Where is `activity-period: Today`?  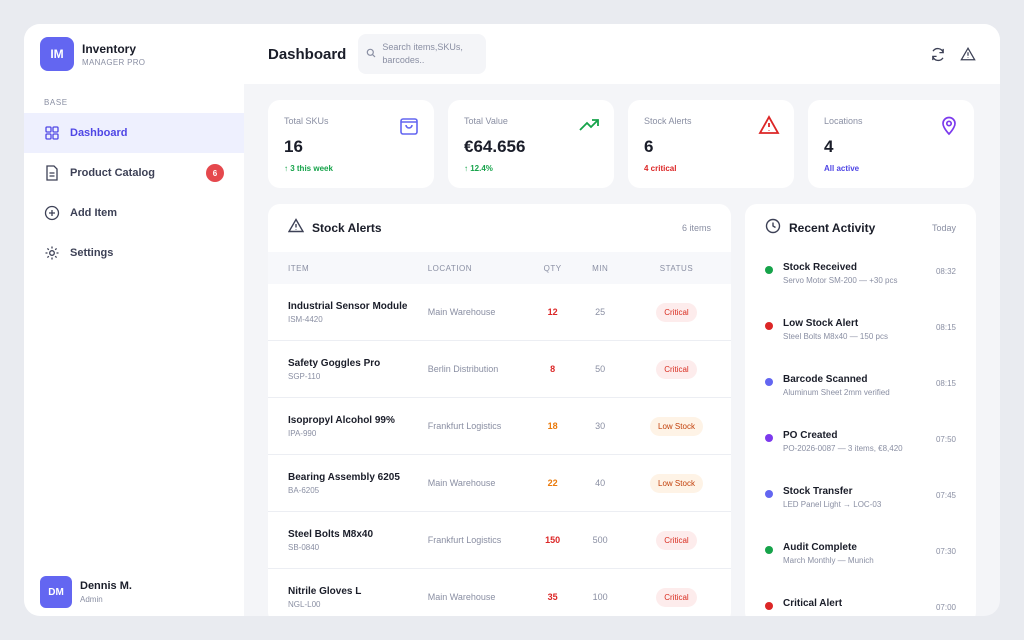
activity-period: Today is located at coordinates (943, 228).